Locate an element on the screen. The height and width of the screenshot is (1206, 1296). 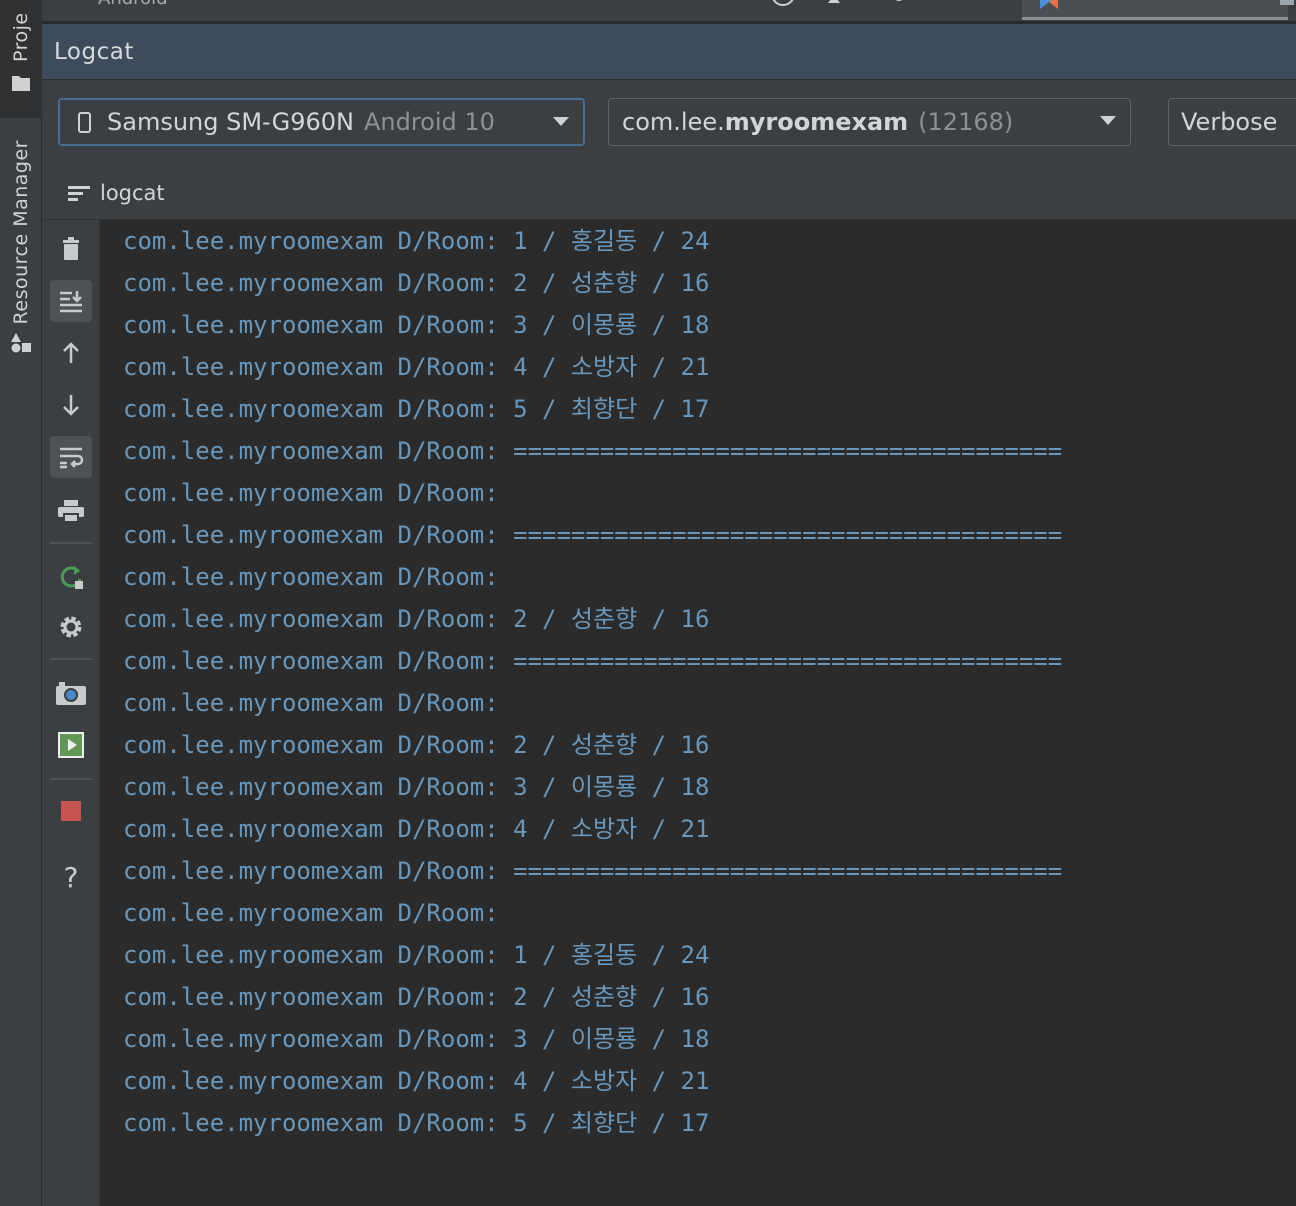
logcat-subtab-row: logcat is located at coordinates (669, 193).